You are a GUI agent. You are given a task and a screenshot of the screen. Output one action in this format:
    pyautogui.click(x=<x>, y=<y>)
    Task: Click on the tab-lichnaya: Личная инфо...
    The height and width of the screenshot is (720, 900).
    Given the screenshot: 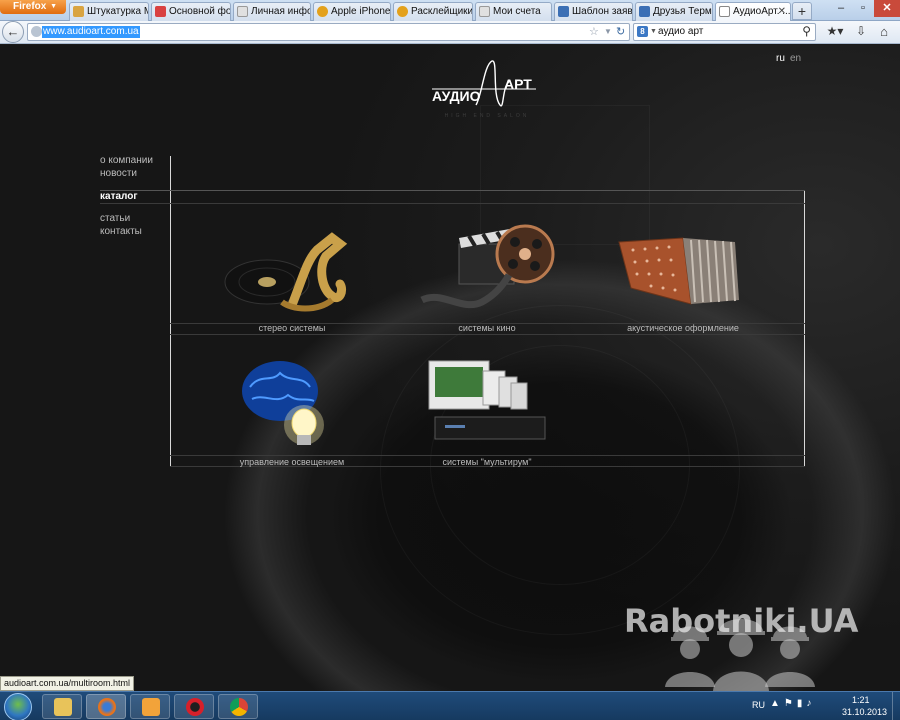 What is the action you would take?
    pyautogui.click(x=272, y=11)
    